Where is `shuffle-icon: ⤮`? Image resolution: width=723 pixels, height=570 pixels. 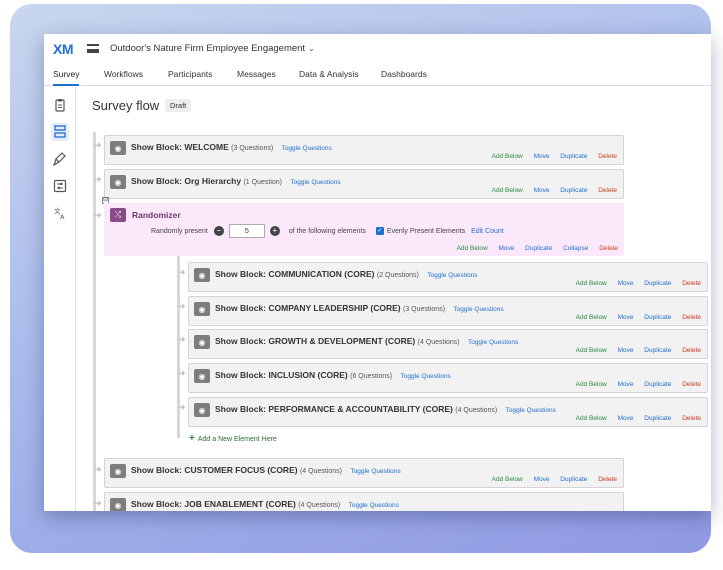
shuffle-icon: ⤮ is located at coordinates (118, 215).